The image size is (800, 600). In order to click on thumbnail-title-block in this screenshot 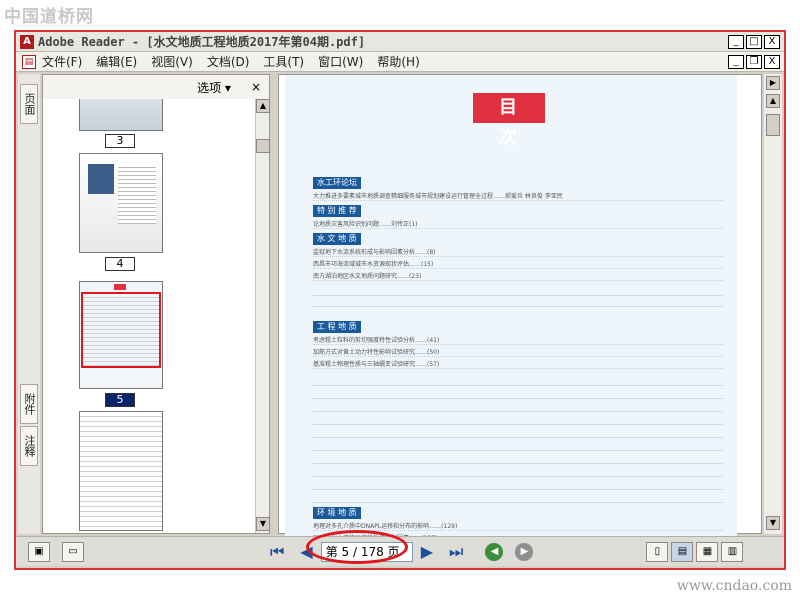, I will do `click(120, 287)`.